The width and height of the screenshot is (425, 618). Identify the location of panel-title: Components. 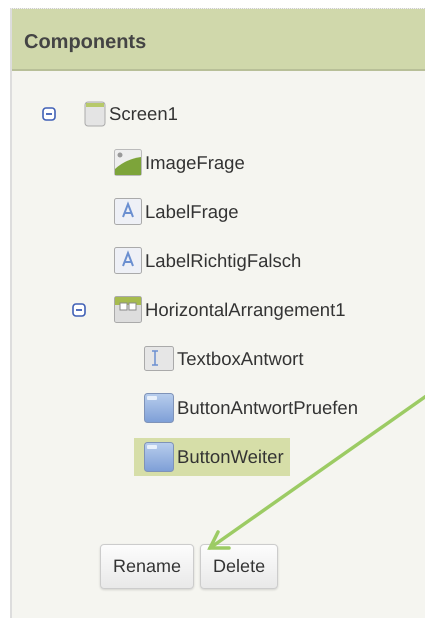
(85, 42).